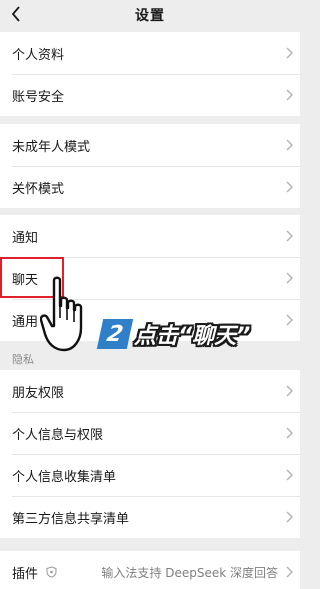  Describe the element at coordinates (115, 334) in the screenshot. I see `step-badge: 2` at that location.